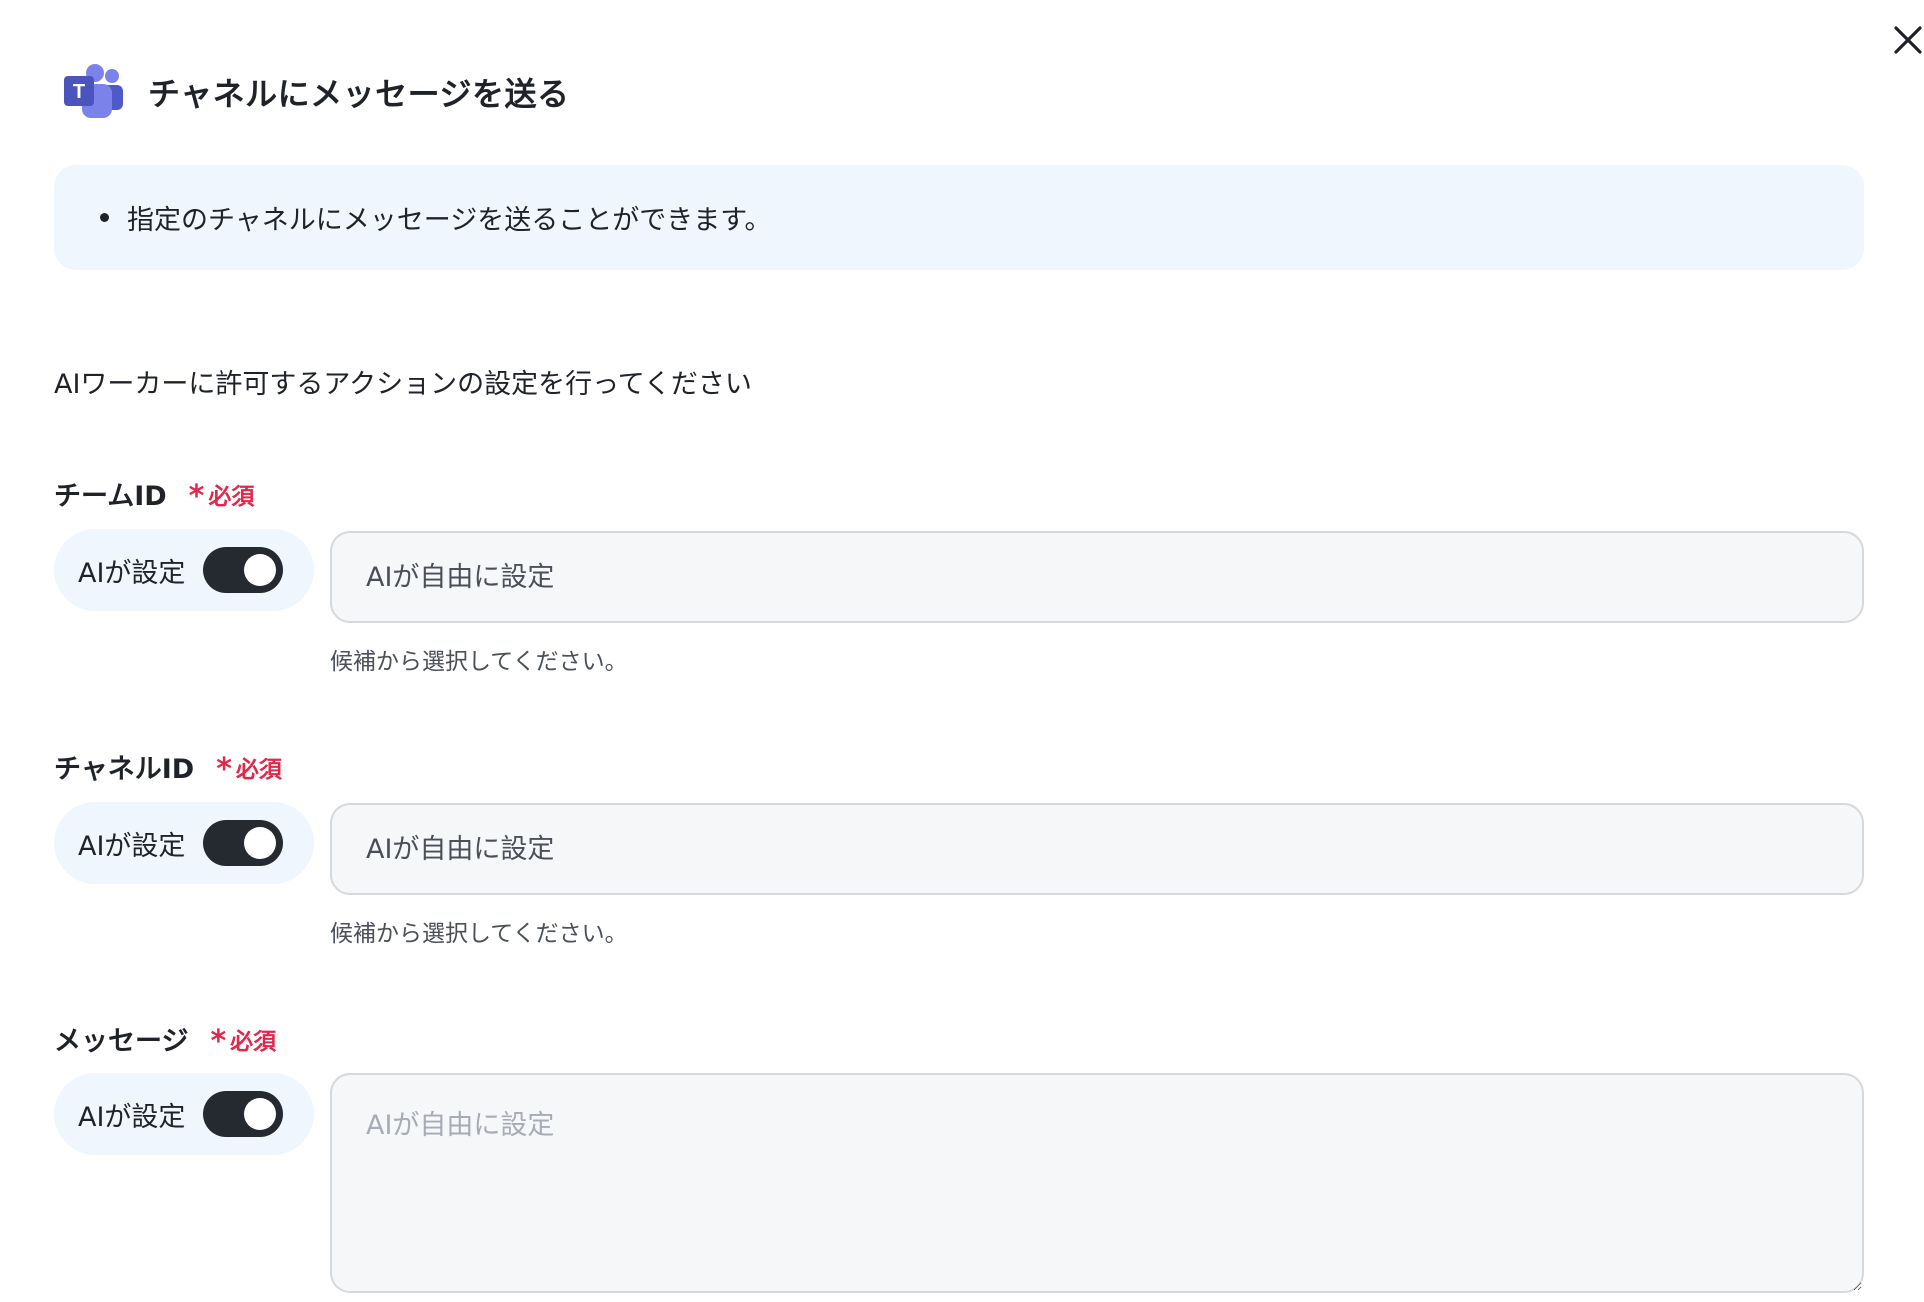 The height and width of the screenshot is (1302, 1924). I want to click on field-label-text: チームID, so click(110, 496).